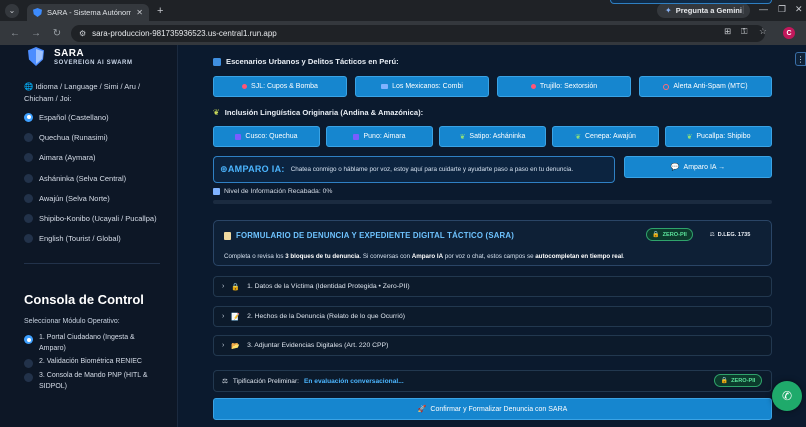 This screenshot has width=806, height=427. I want to click on brand-tagline: SOVEREIGN AI SWARM, so click(93, 63).